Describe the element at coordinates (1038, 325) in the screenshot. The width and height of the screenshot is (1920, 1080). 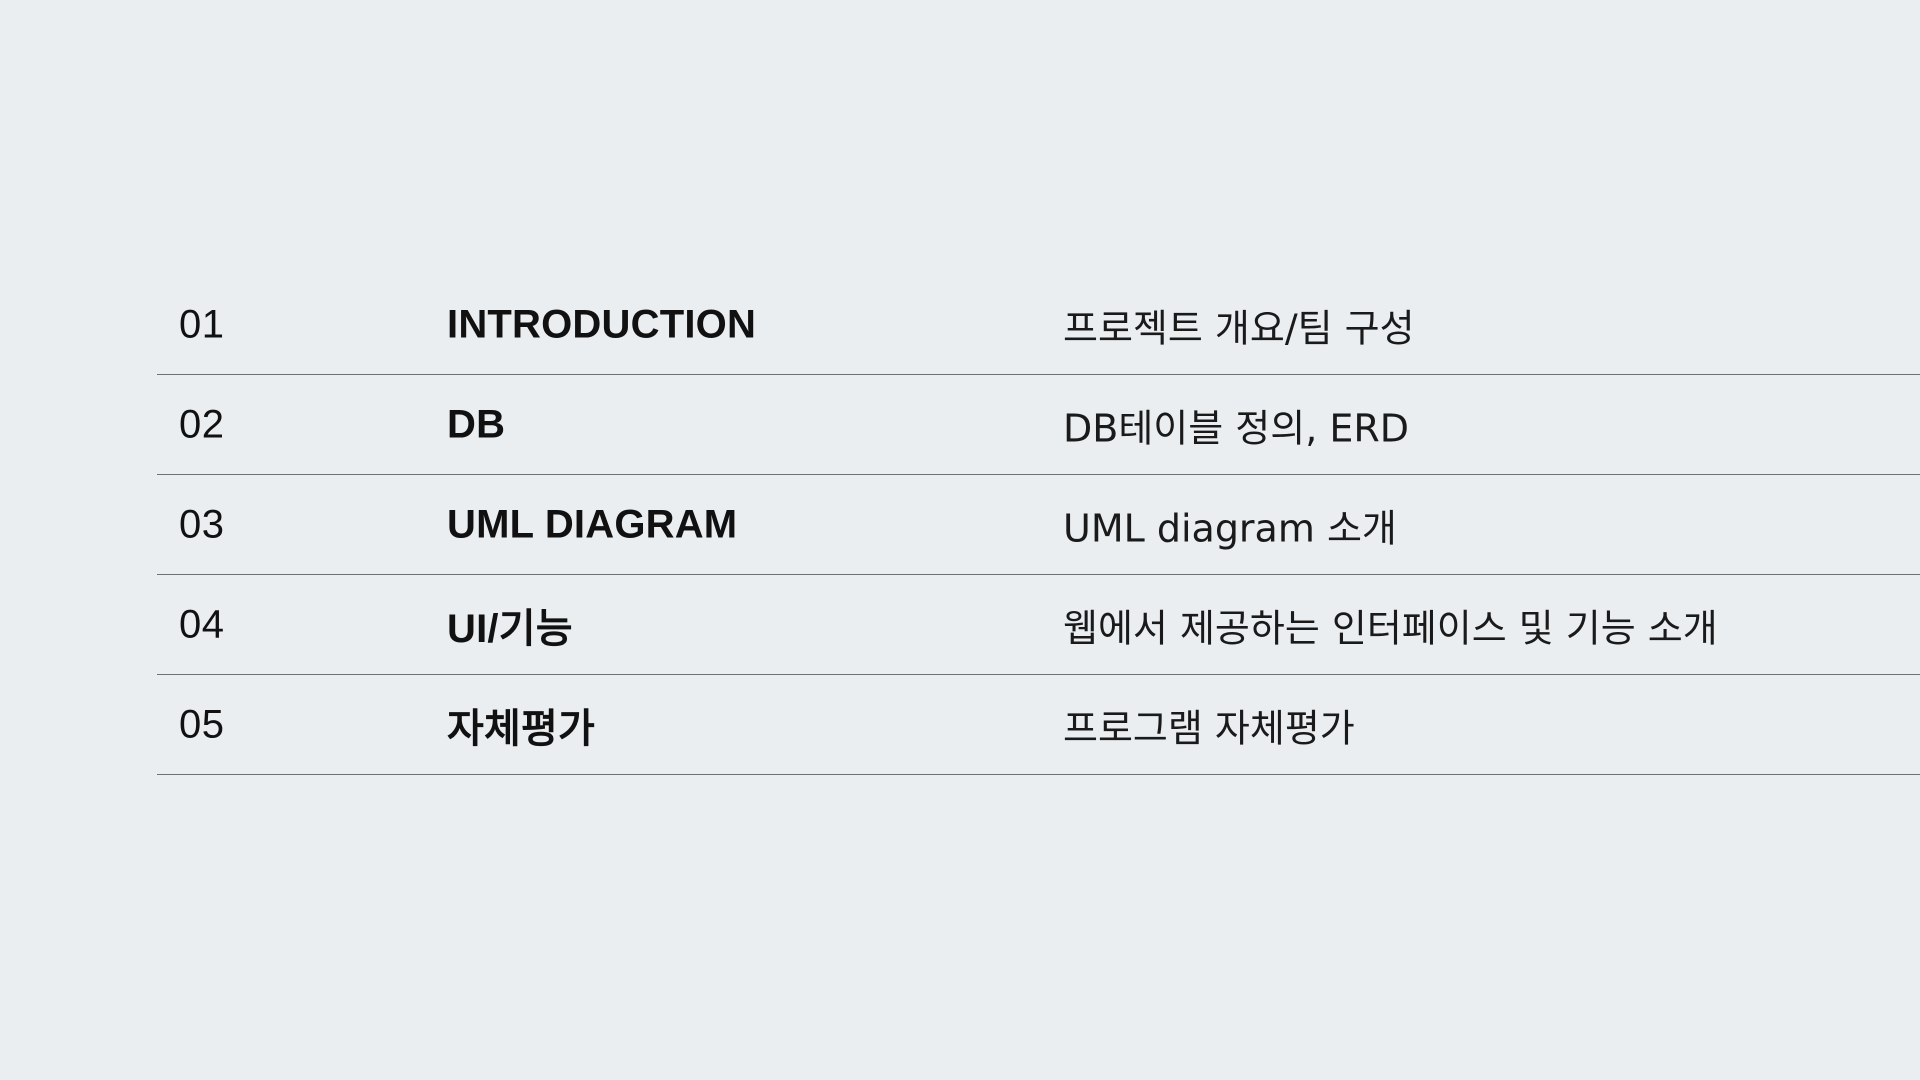
I see `agenda-row-01: 01 INTRODUCTION 프로젝트 개요/팀 구성` at that location.